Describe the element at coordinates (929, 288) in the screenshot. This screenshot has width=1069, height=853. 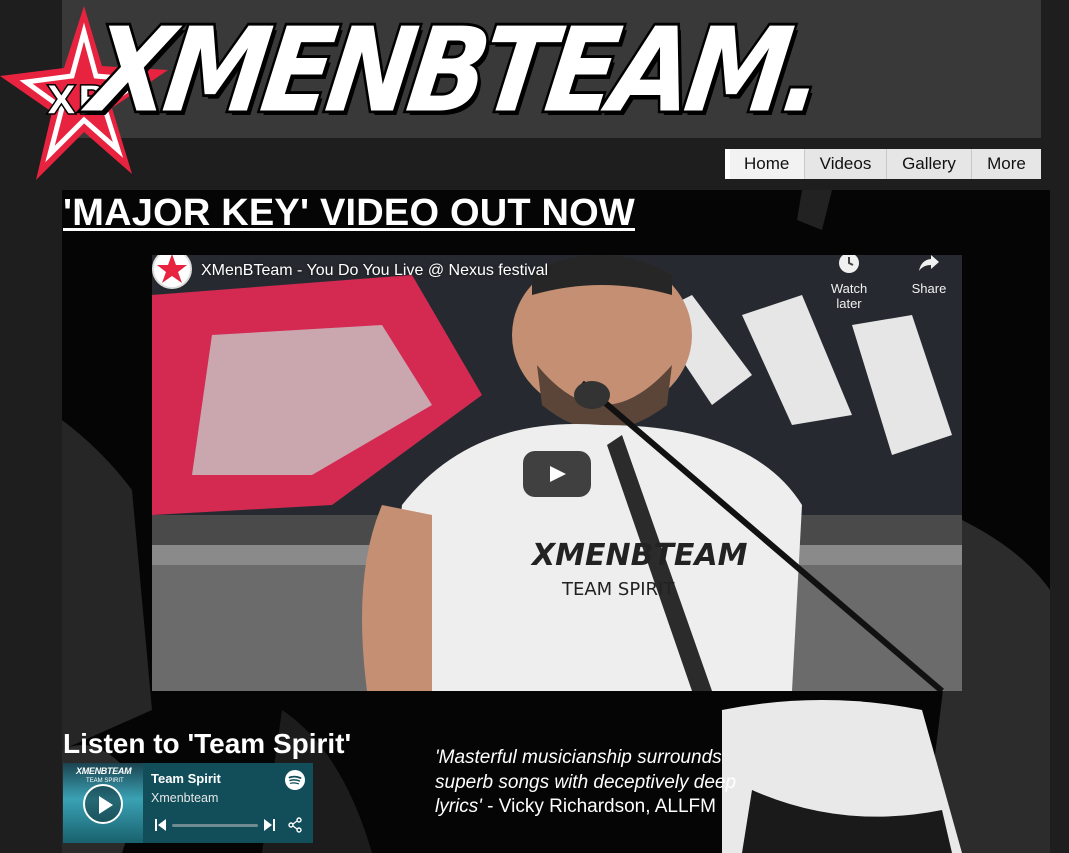
I see `share-label: Share` at that location.